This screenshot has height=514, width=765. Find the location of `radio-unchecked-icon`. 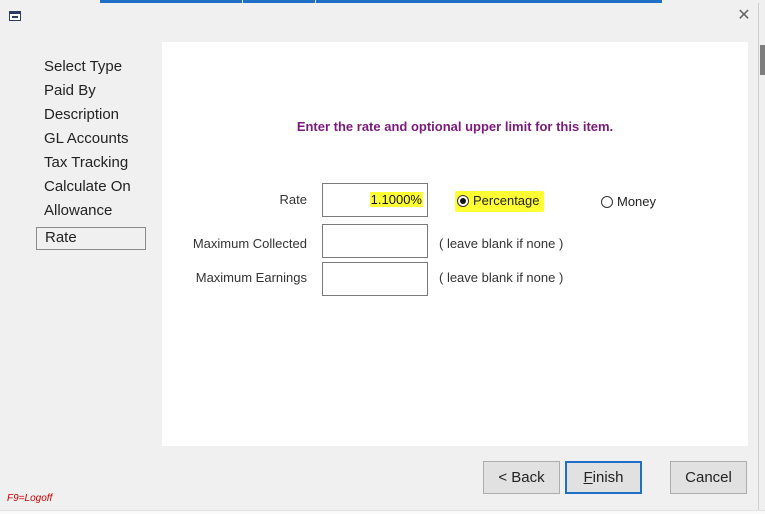

radio-unchecked-icon is located at coordinates (607, 201).